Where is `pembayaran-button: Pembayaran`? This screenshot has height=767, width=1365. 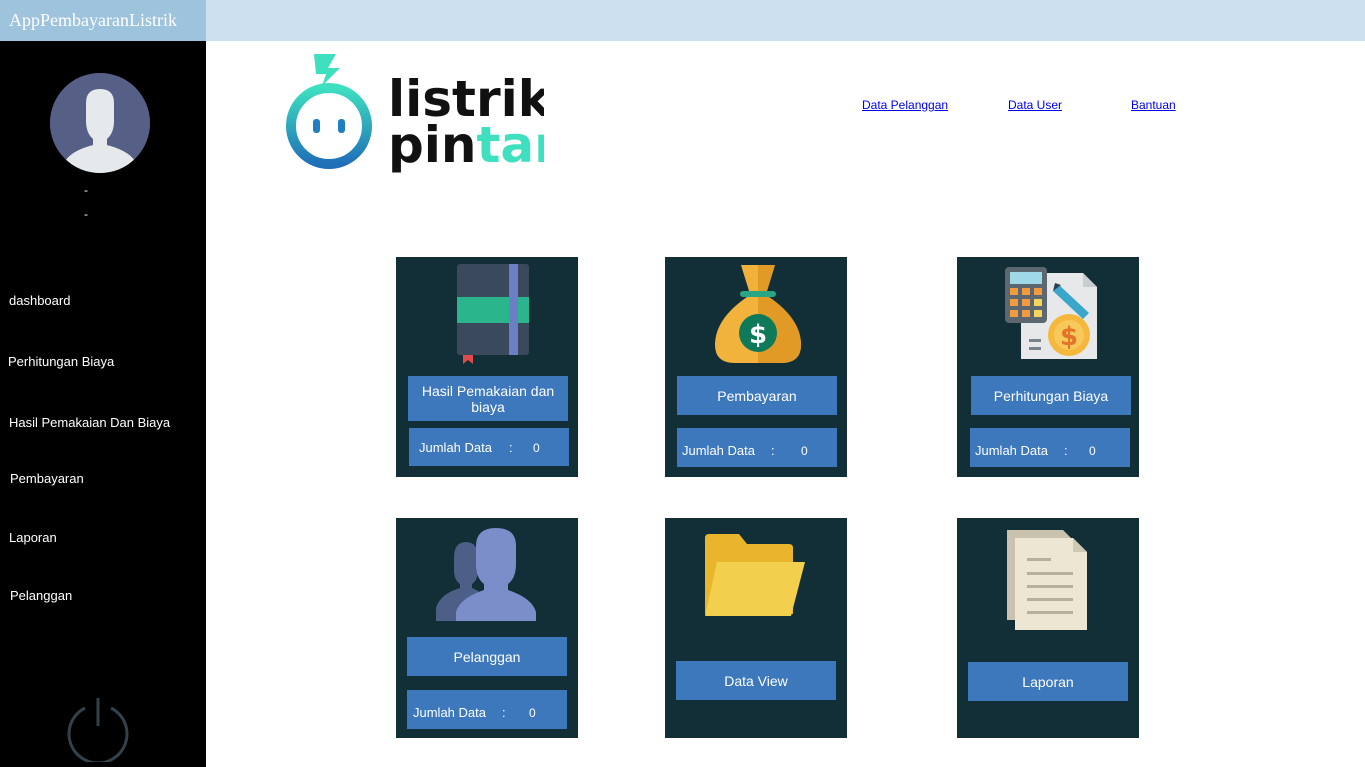
pembayaran-button: Pembayaran is located at coordinates (757, 395).